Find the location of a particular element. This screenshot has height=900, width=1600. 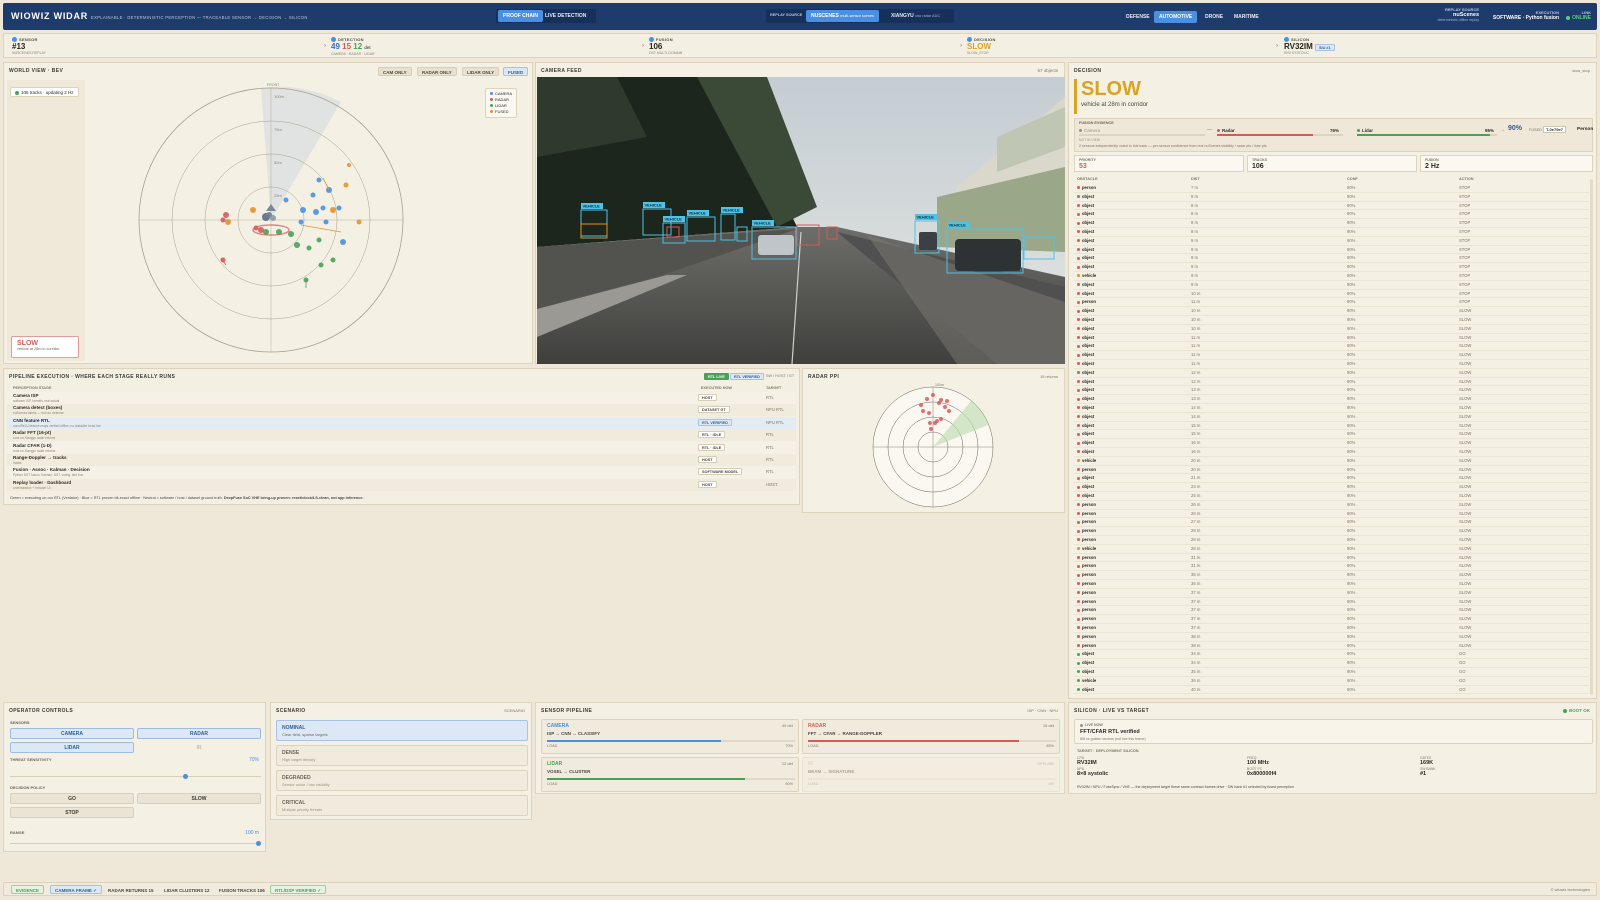

policy-go: GO is located at coordinates (72, 798).